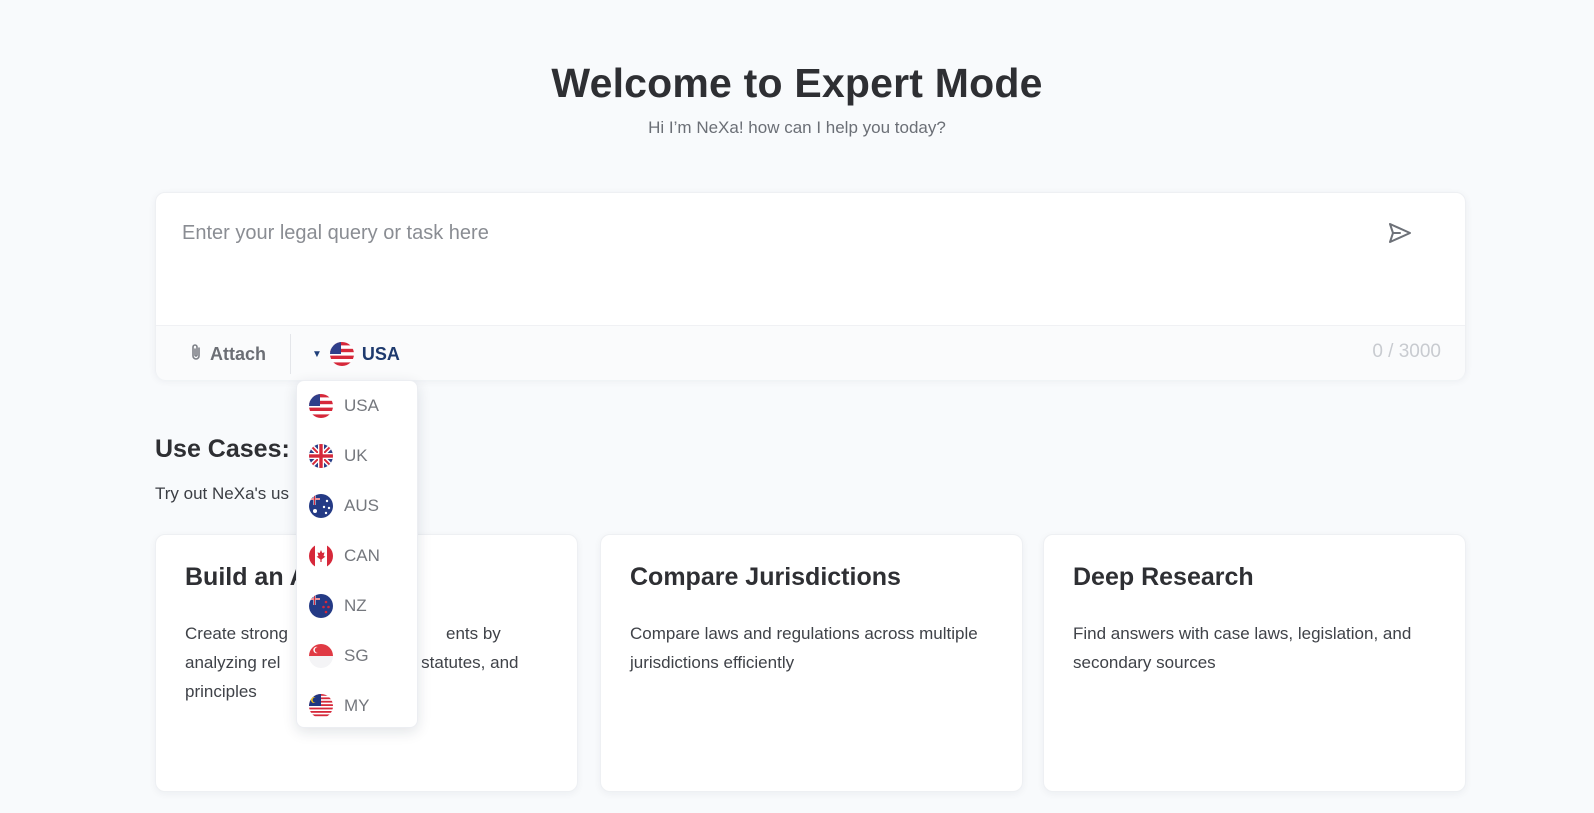  I want to click on flag-uk-icon, so click(321, 456).